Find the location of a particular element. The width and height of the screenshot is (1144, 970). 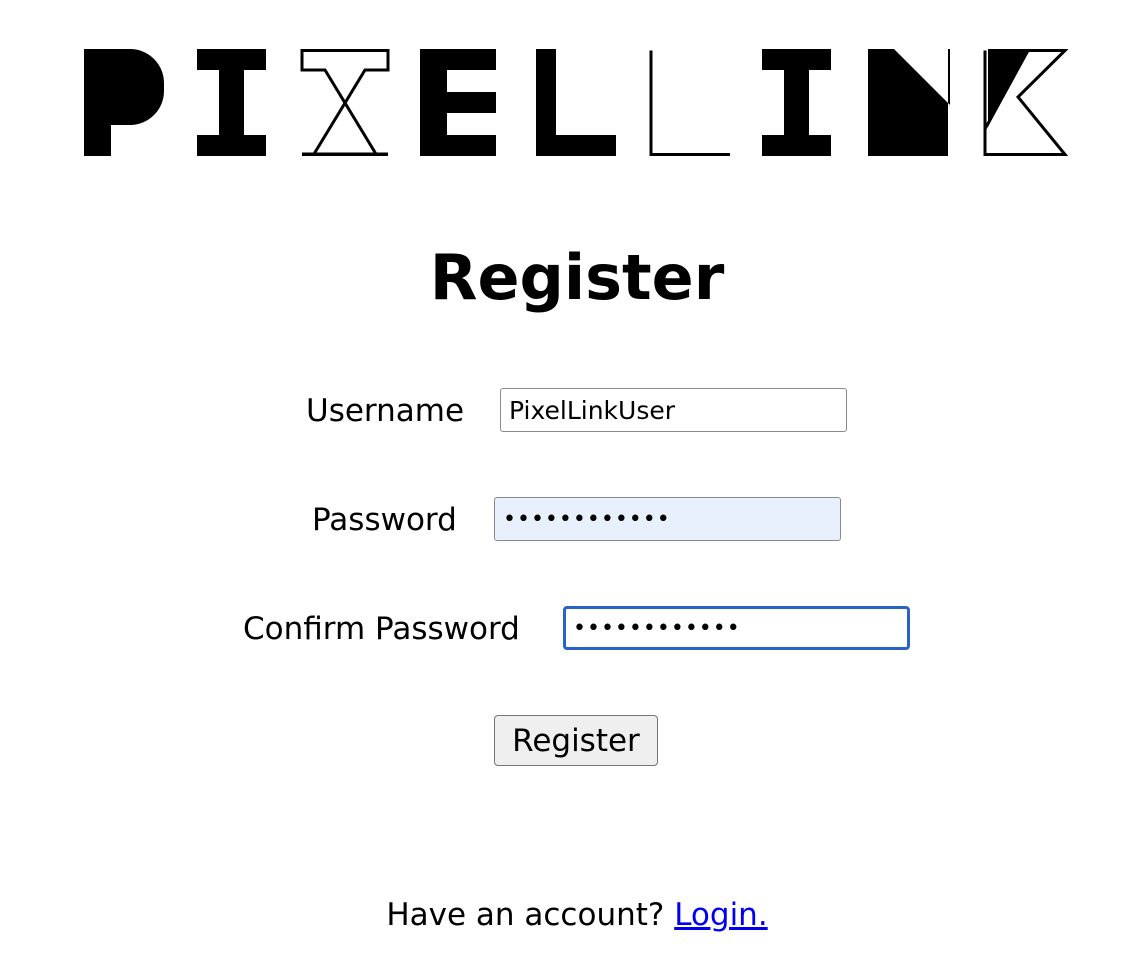

password-label: Password is located at coordinates (384, 520).